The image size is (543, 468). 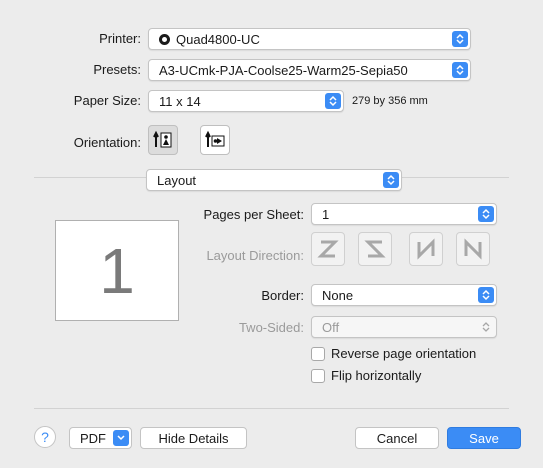 I want to click on printer-status-icon, so click(x=164, y=39).